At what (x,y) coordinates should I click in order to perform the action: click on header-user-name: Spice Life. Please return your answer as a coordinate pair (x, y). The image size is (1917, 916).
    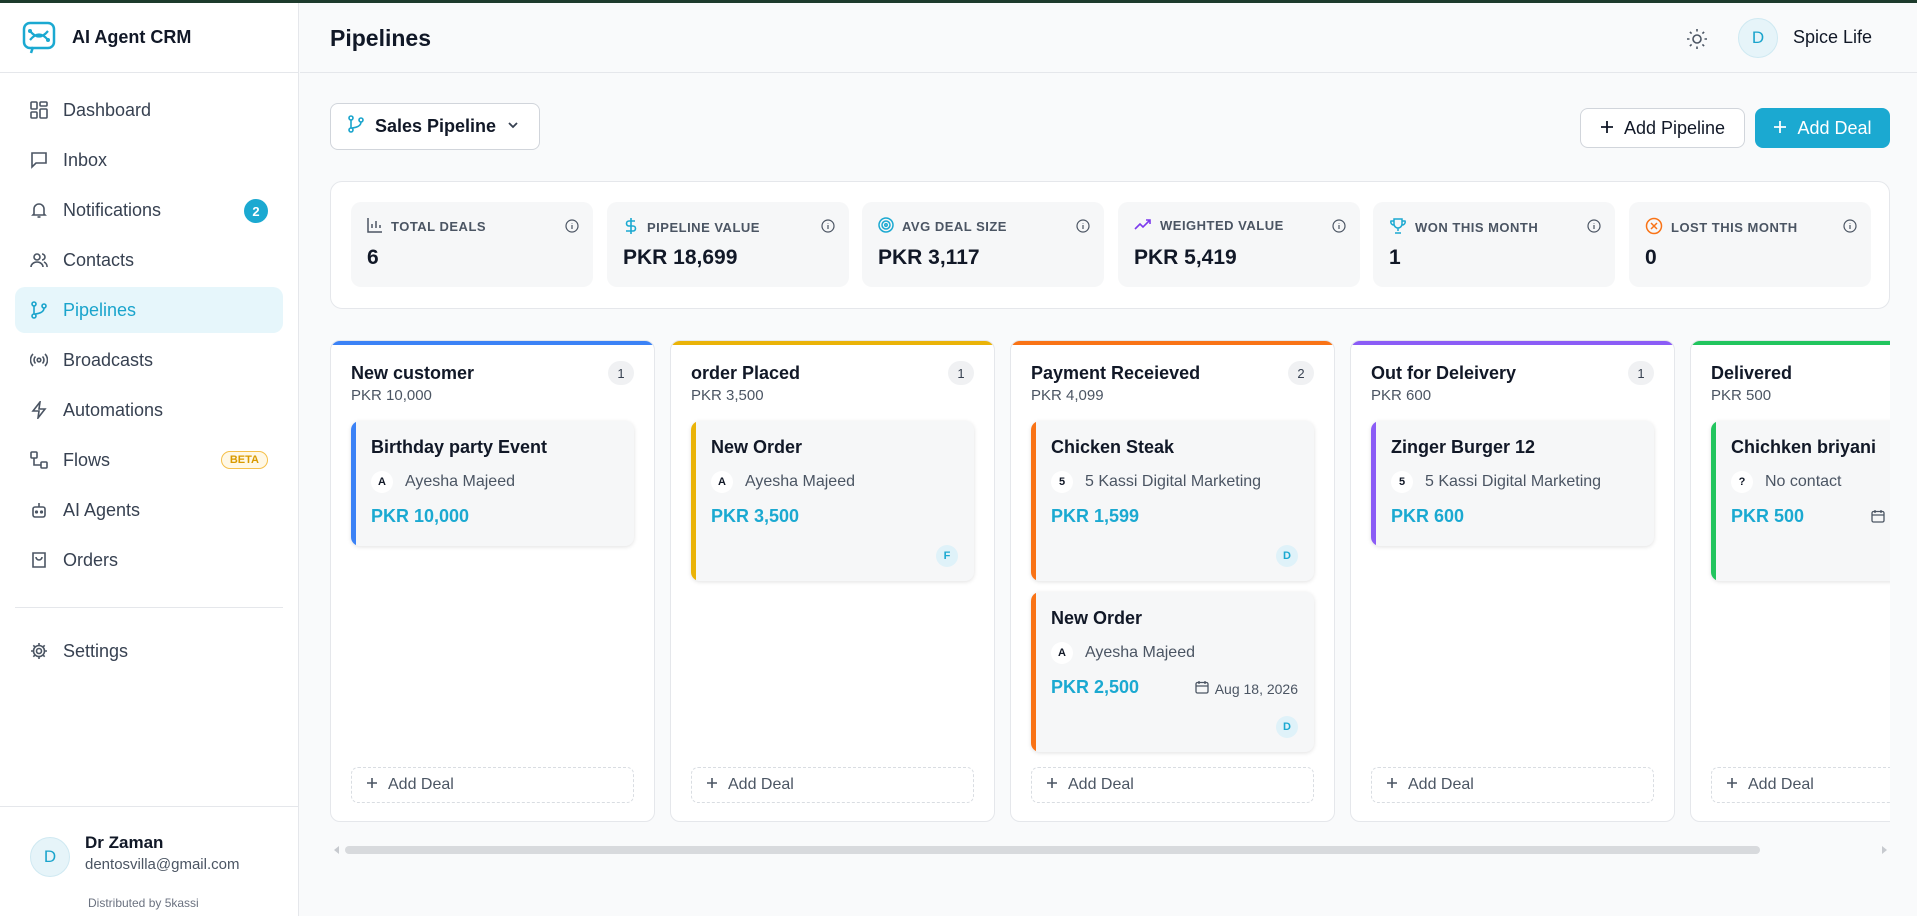
    Looking at the image, I should click on (1832, 37).